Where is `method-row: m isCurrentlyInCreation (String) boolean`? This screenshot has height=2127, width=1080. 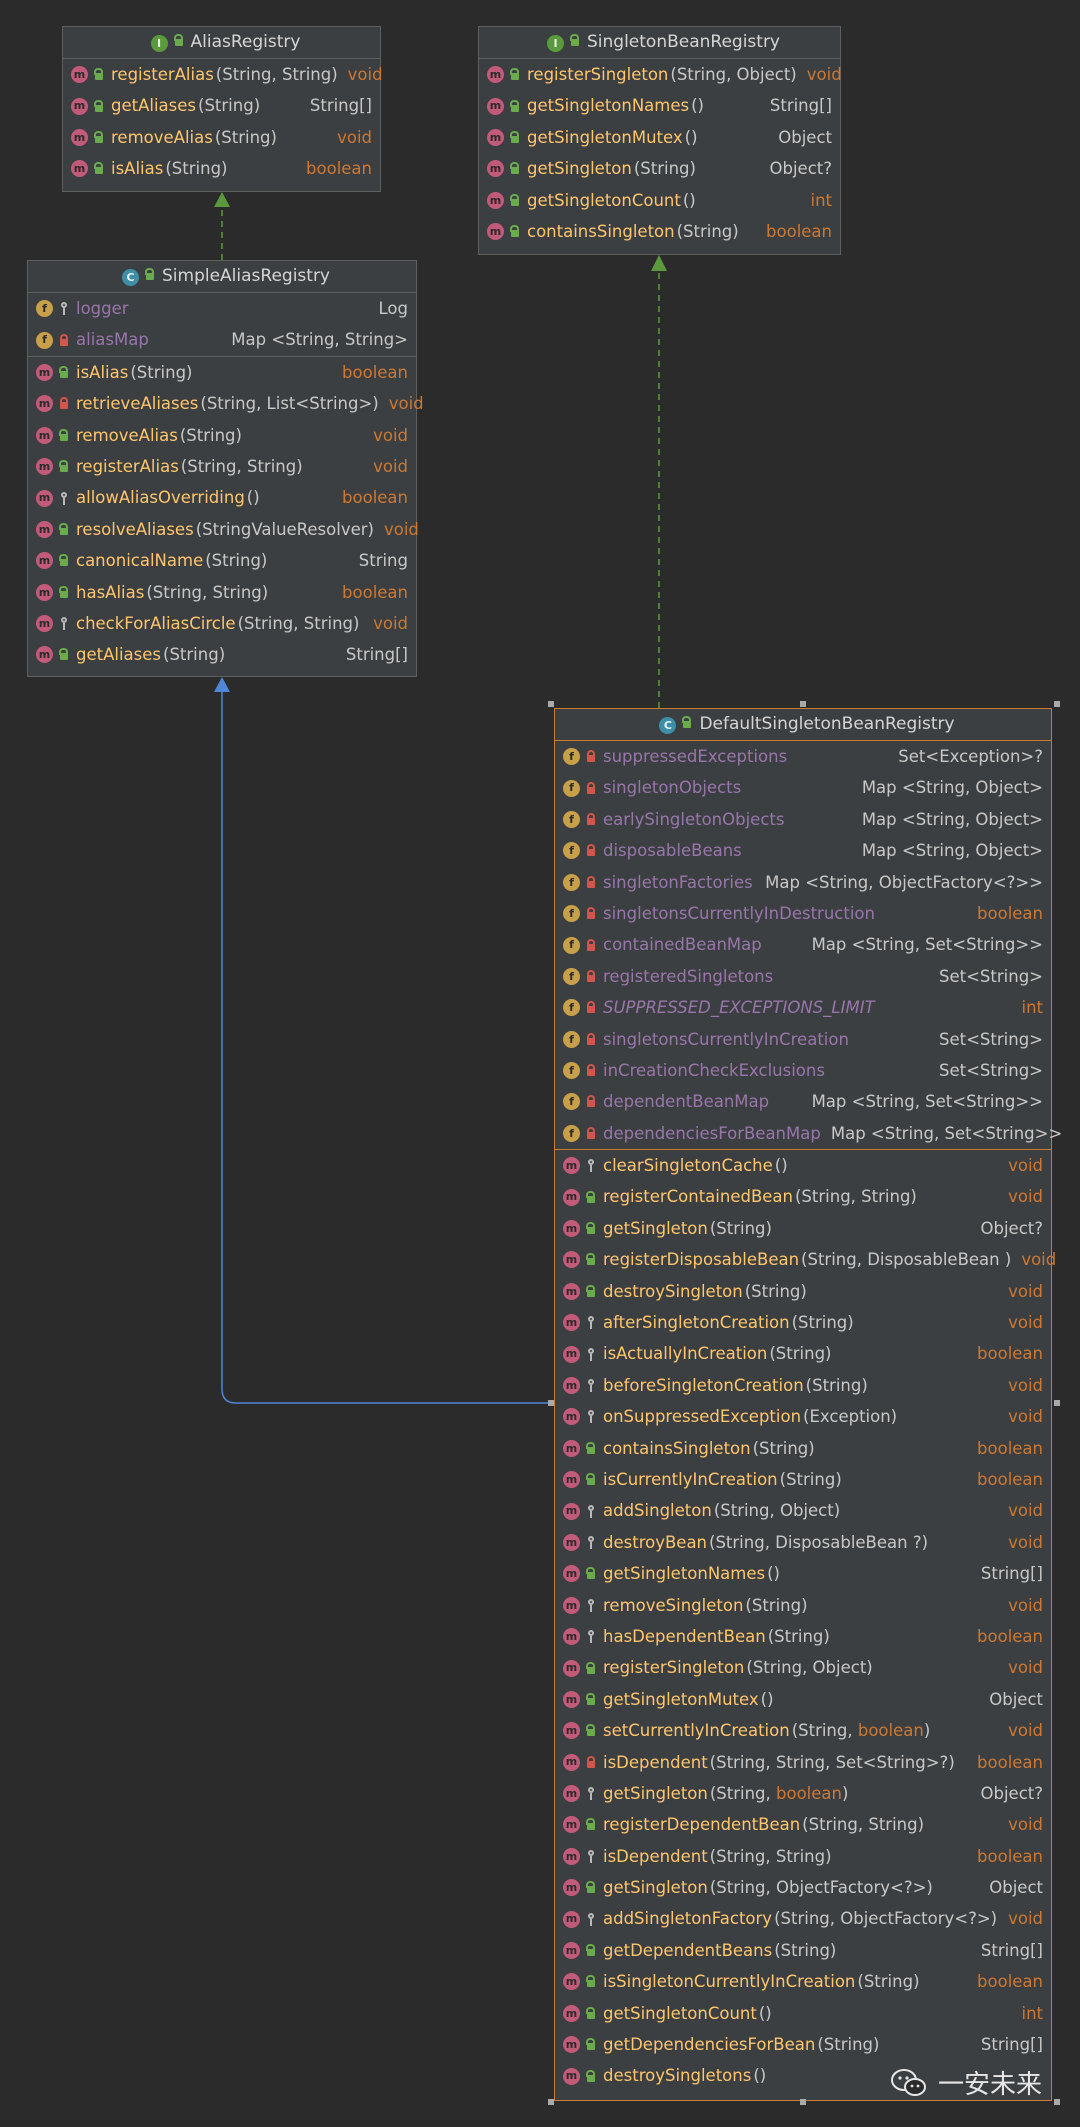
method-row: m isCurrentlyInCreation (String) boolean is located at coordinates (803, 1479).